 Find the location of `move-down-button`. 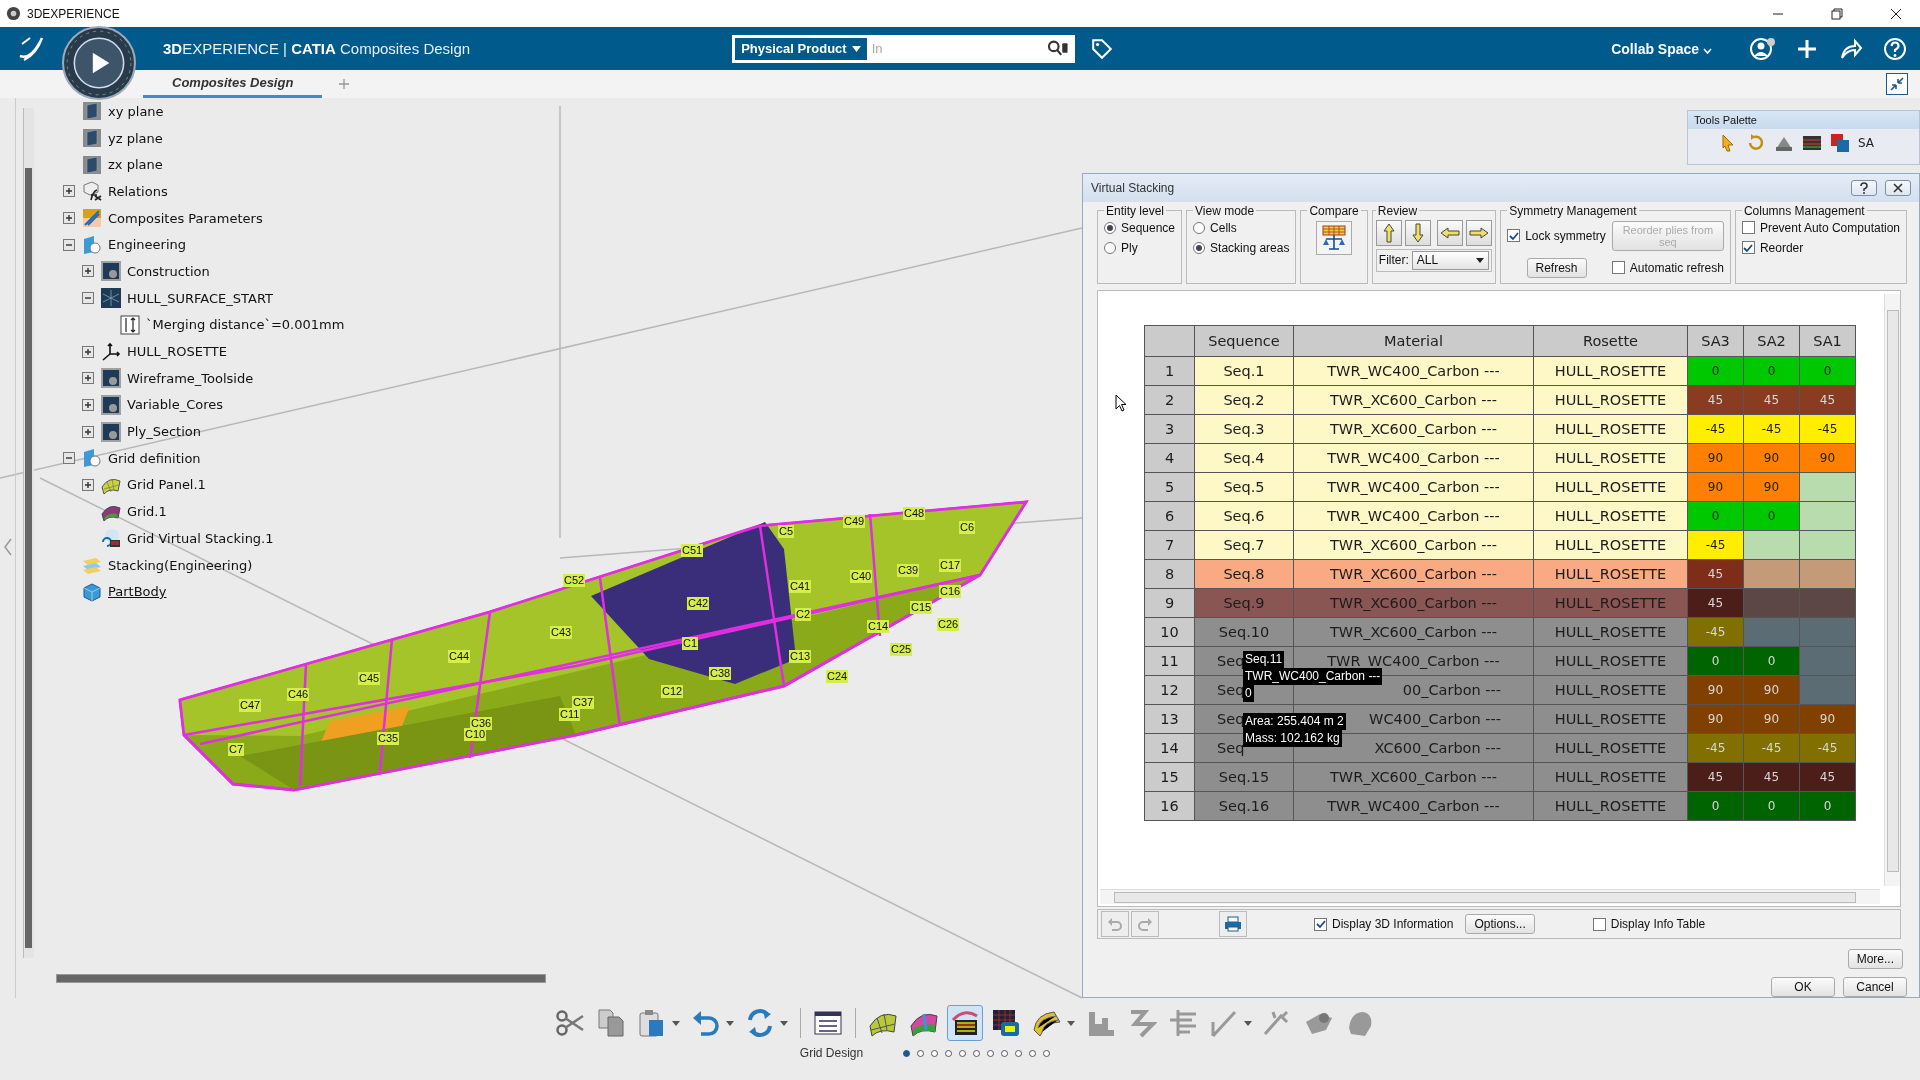

move-down-button is located at coordinates (1417, 232).